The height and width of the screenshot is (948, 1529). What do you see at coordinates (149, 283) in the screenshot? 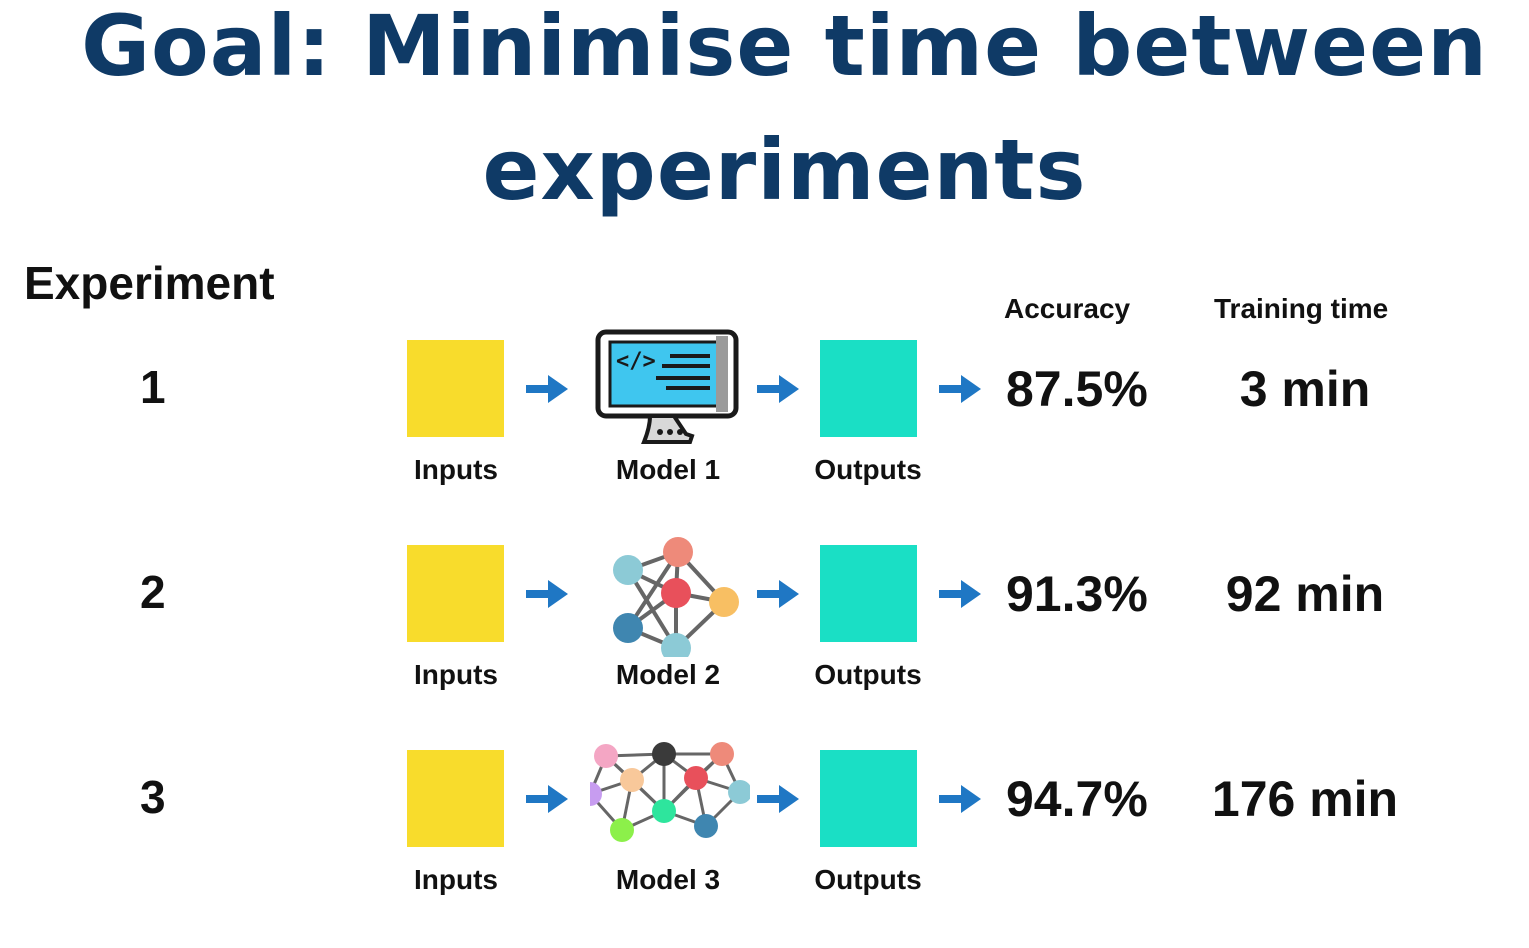
I see `experiment-column-header: Experiment` at bounding box center [149, 283].